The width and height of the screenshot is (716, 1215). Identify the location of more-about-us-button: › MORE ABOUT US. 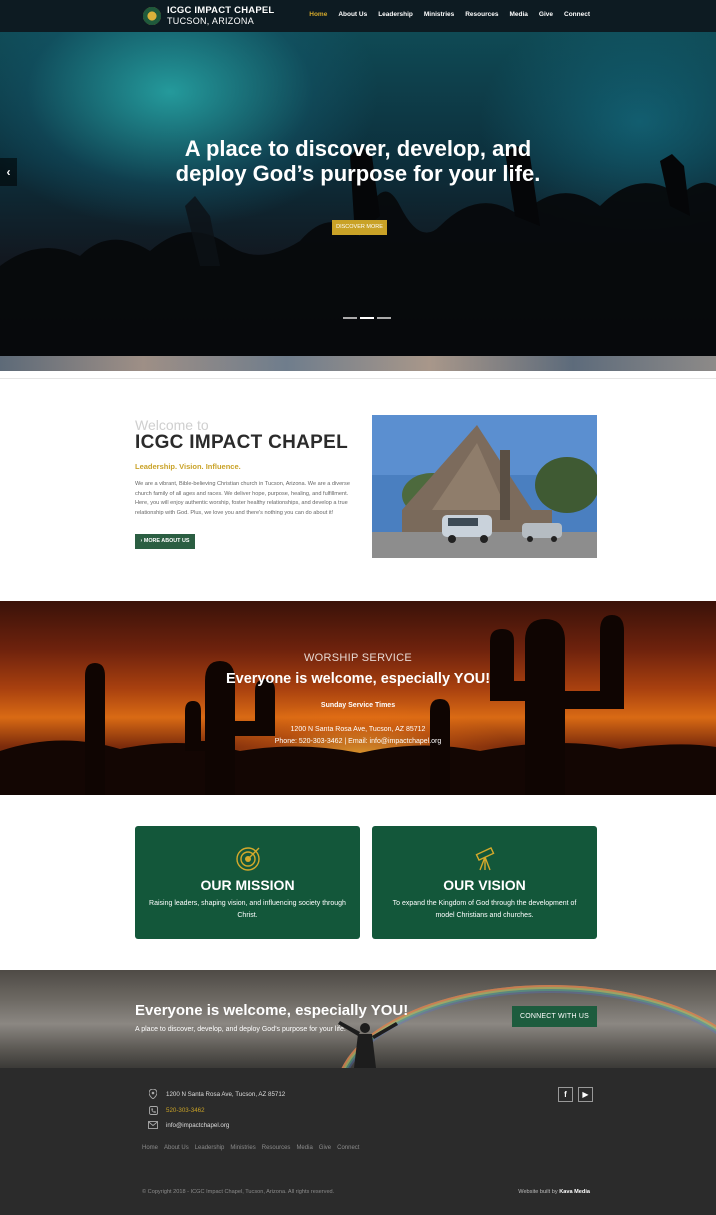
(165, 541).